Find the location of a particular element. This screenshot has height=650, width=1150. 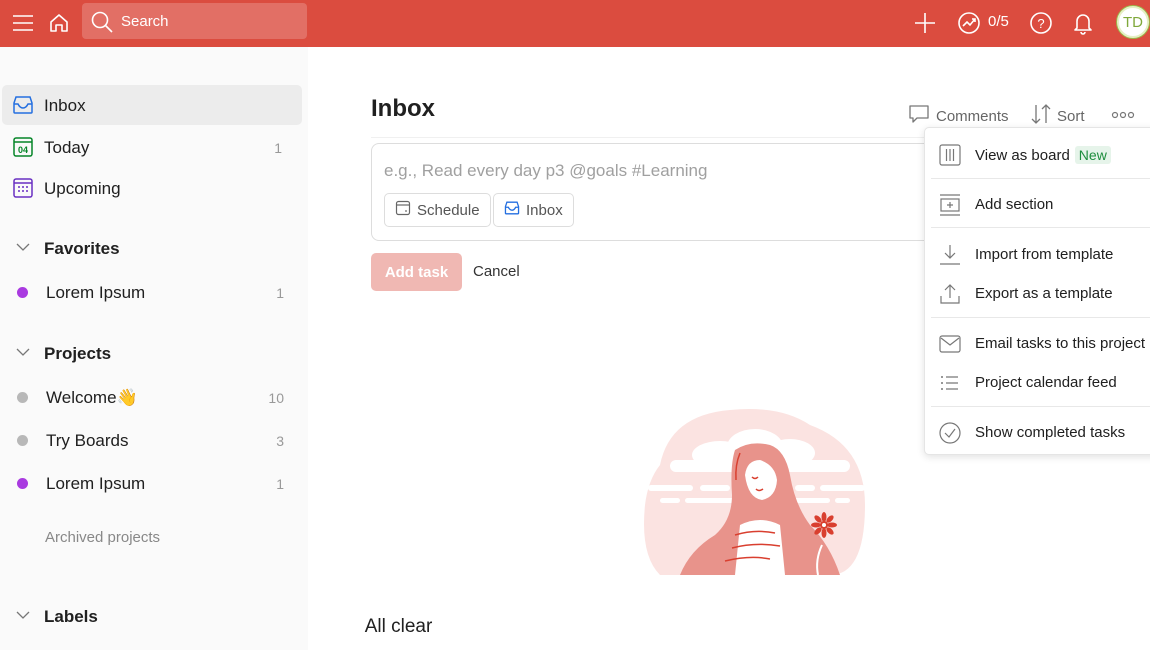

menu-item-export-template: Export as a template is located at coordinates (1037, 293).